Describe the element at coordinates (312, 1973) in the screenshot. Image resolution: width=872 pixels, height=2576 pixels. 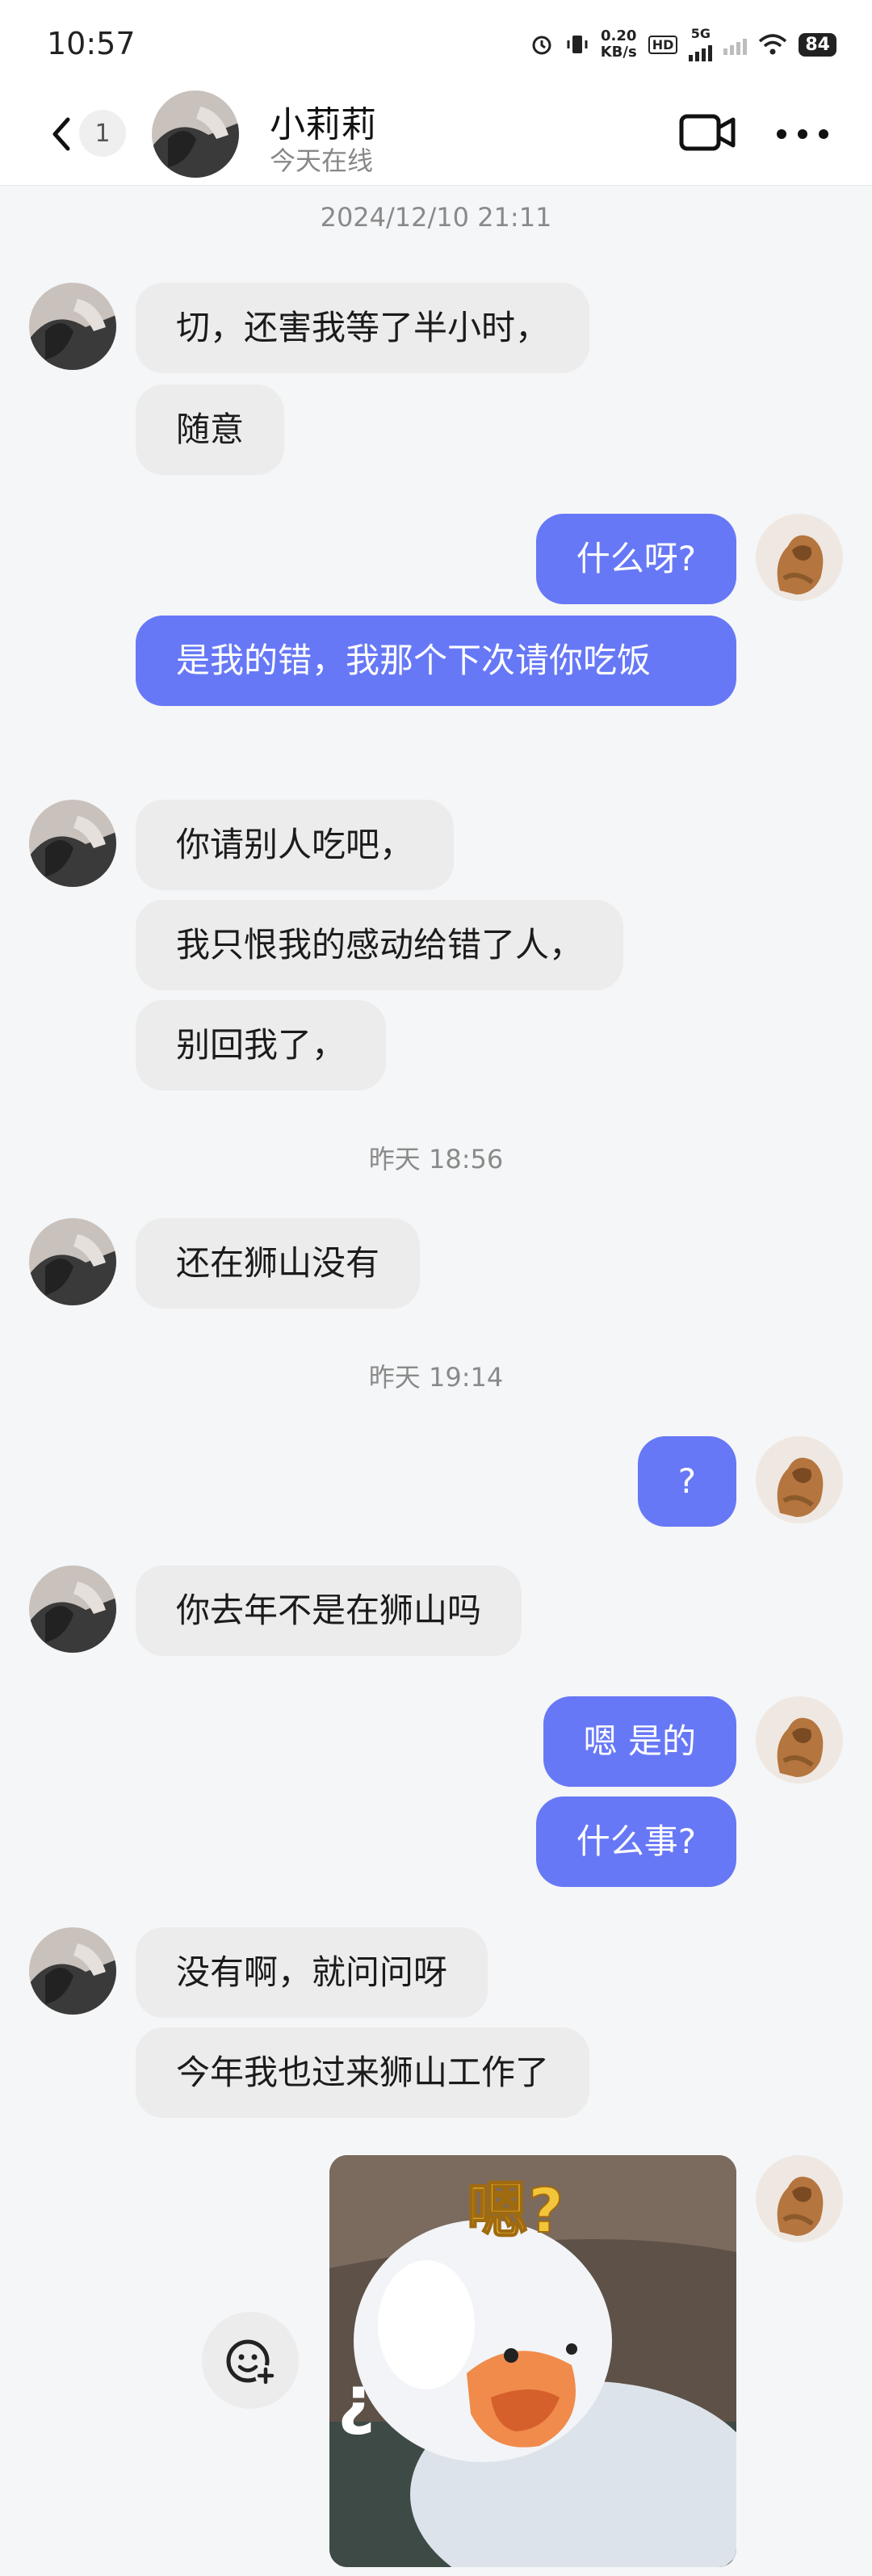
I see `incoming-message: 没有啊，就问问呀` at that location.